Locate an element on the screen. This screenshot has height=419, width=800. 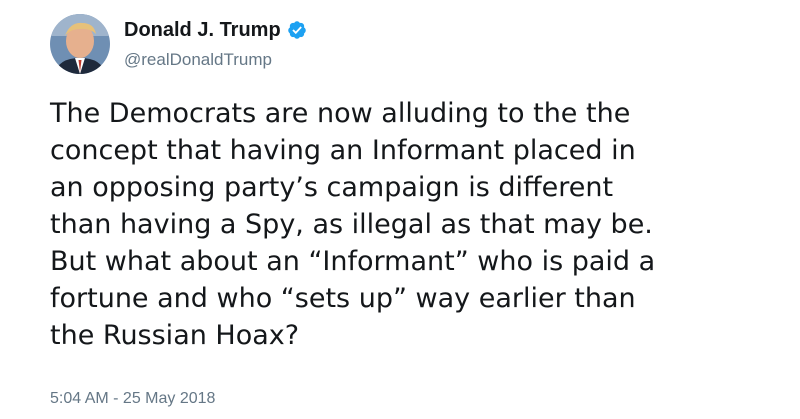
tweet-text-line: the Russian Hoax? is located at coordinates (175, 335).